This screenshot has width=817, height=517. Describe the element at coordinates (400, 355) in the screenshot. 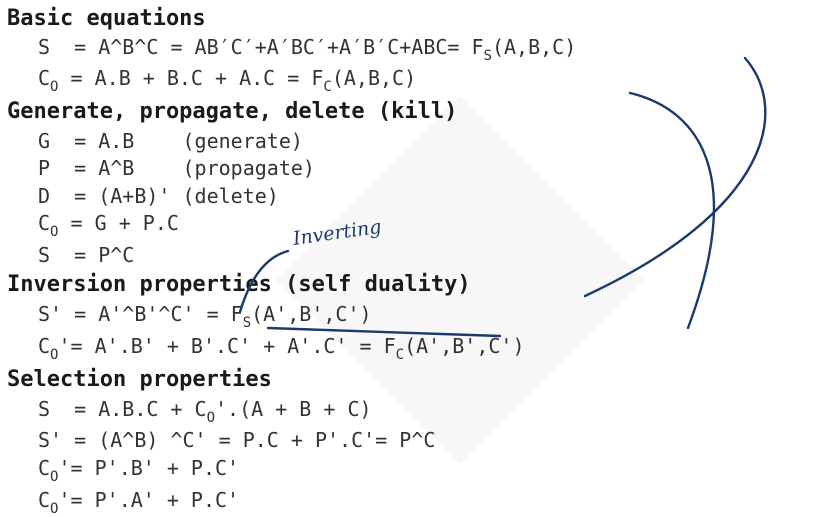

I see `equation-inverted-carry-fsubscript: C` at that location.